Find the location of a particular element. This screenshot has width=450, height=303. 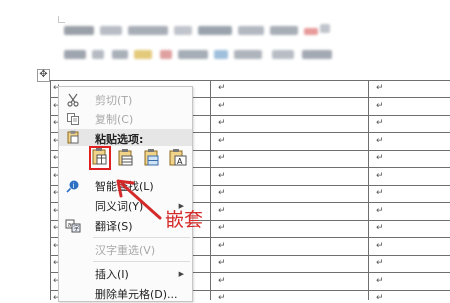

paste-options-row: A is located at coordinates (139, 159).